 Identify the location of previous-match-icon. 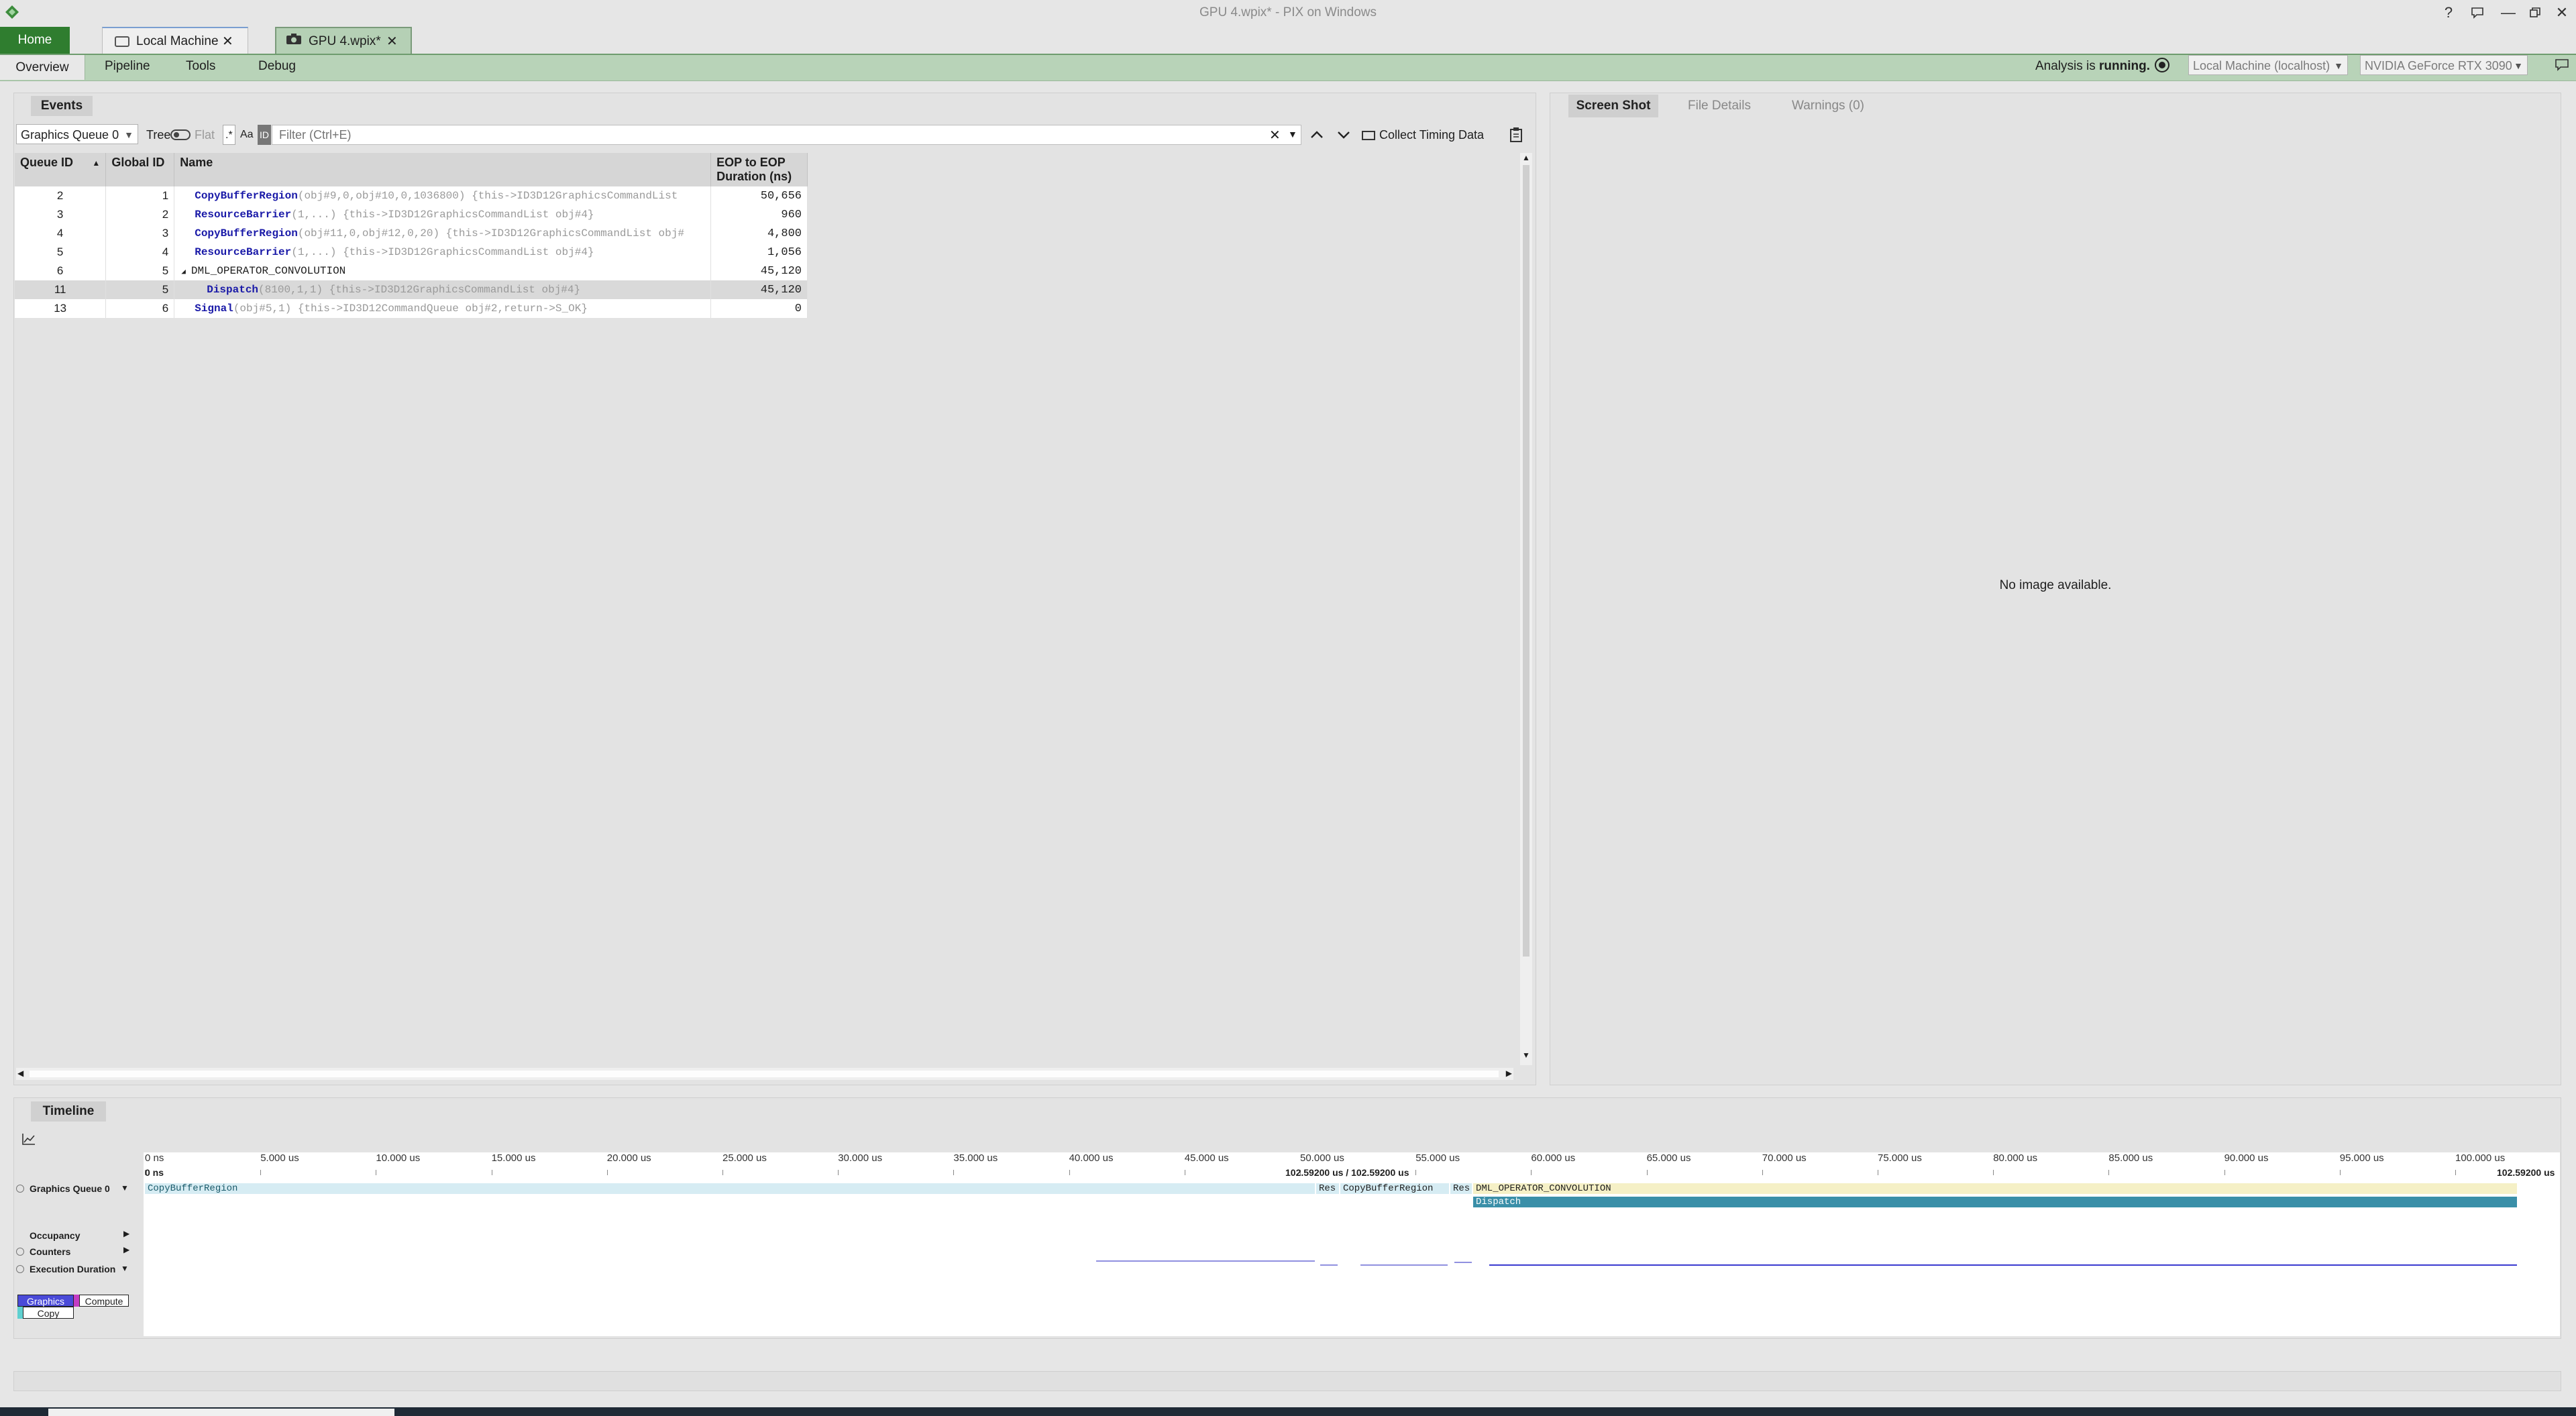
(1316, 136).